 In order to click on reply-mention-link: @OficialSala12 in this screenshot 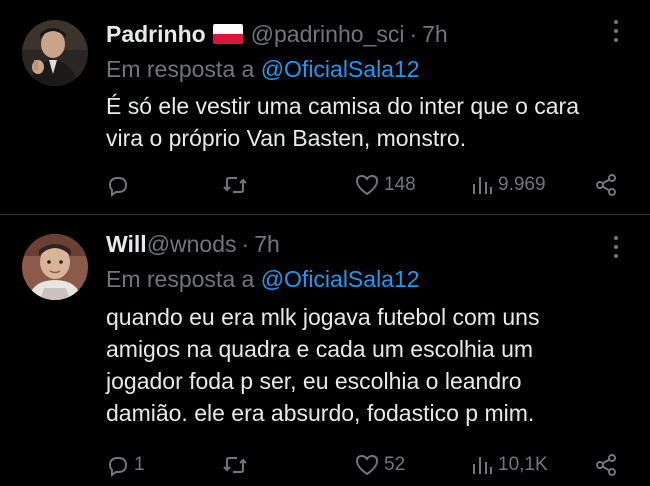, I will do `click(340, 279)`.